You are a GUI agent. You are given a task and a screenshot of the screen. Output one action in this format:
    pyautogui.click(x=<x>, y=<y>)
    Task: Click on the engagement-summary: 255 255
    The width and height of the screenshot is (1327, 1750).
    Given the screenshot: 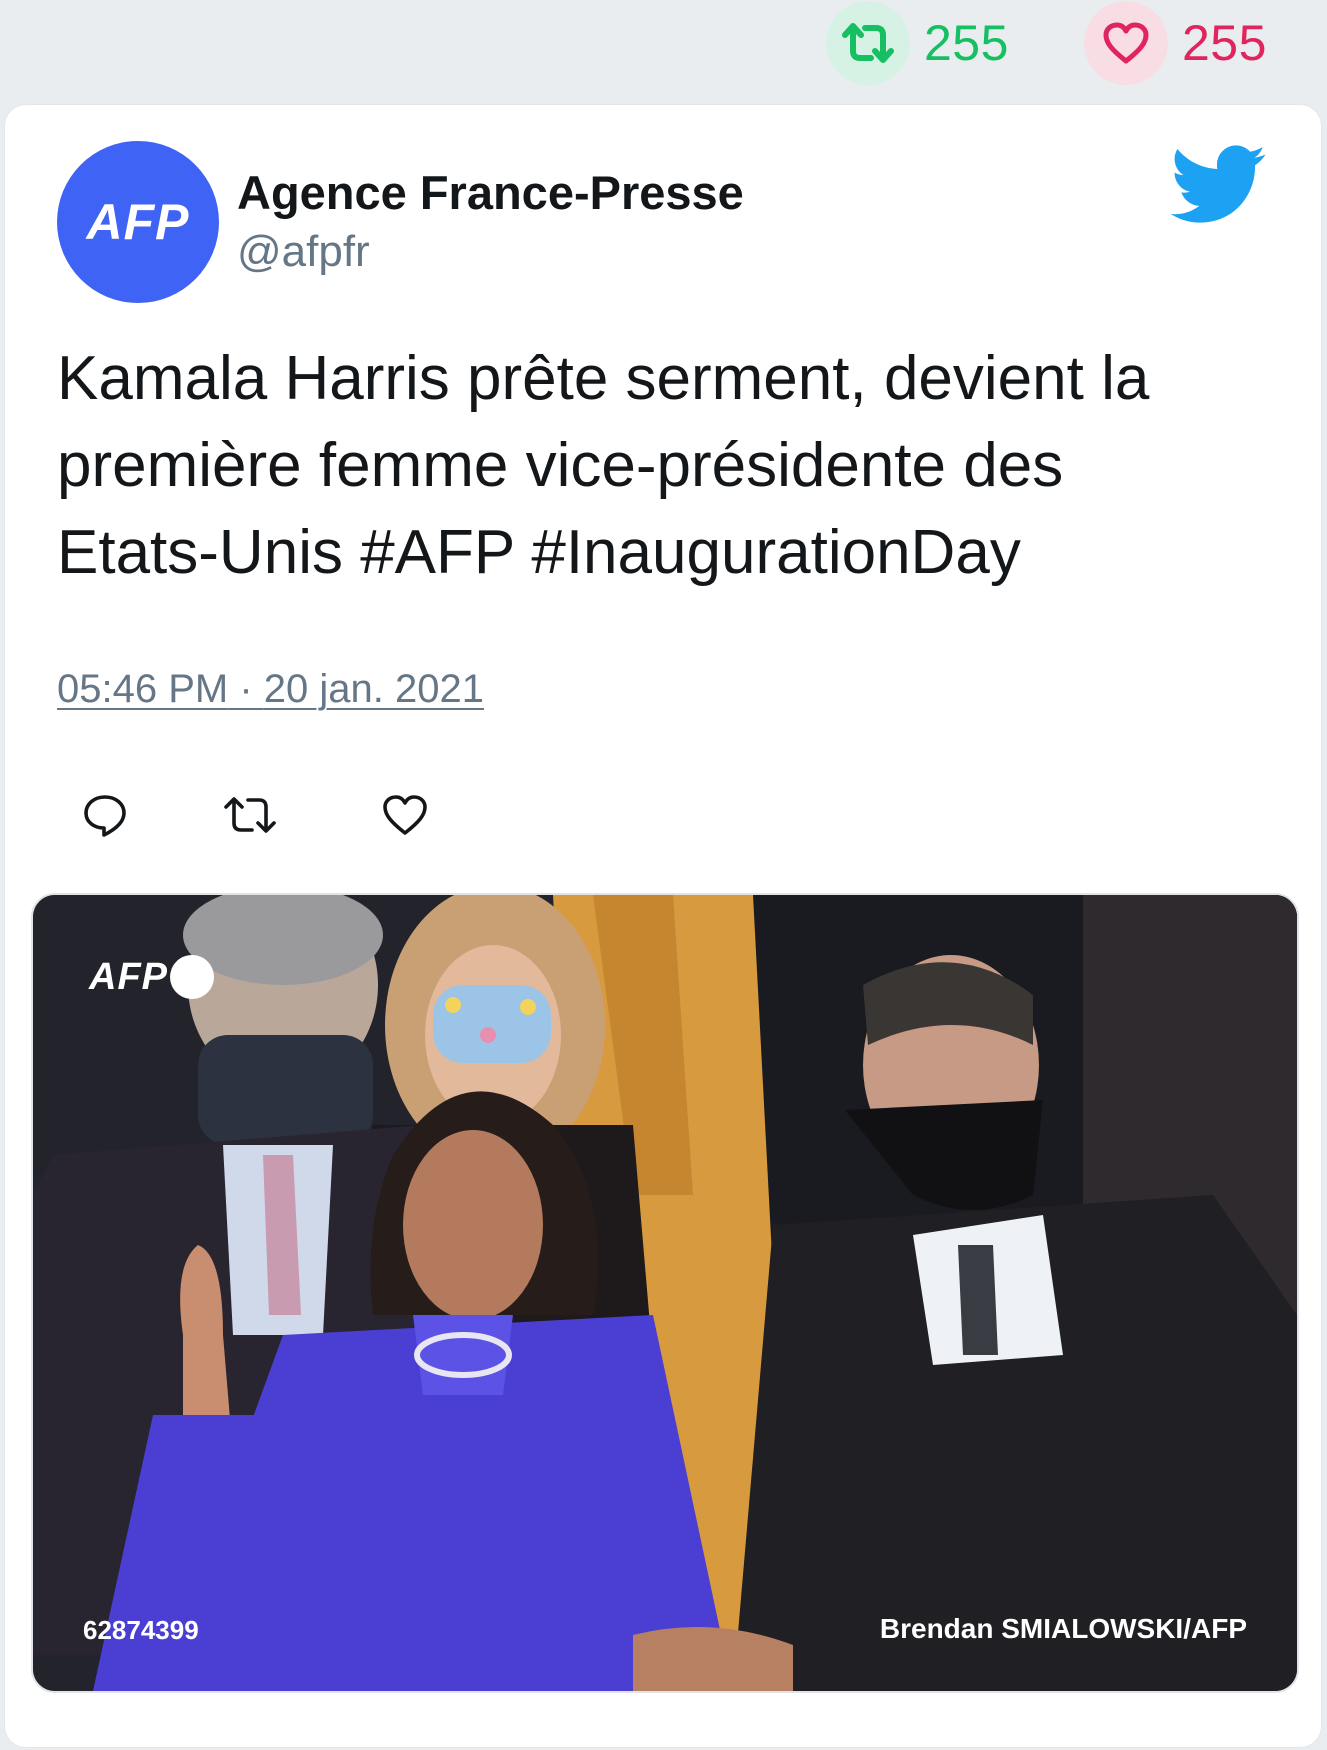 What is the action you would take?
    pyautogui.click(x=663, y=49)
    